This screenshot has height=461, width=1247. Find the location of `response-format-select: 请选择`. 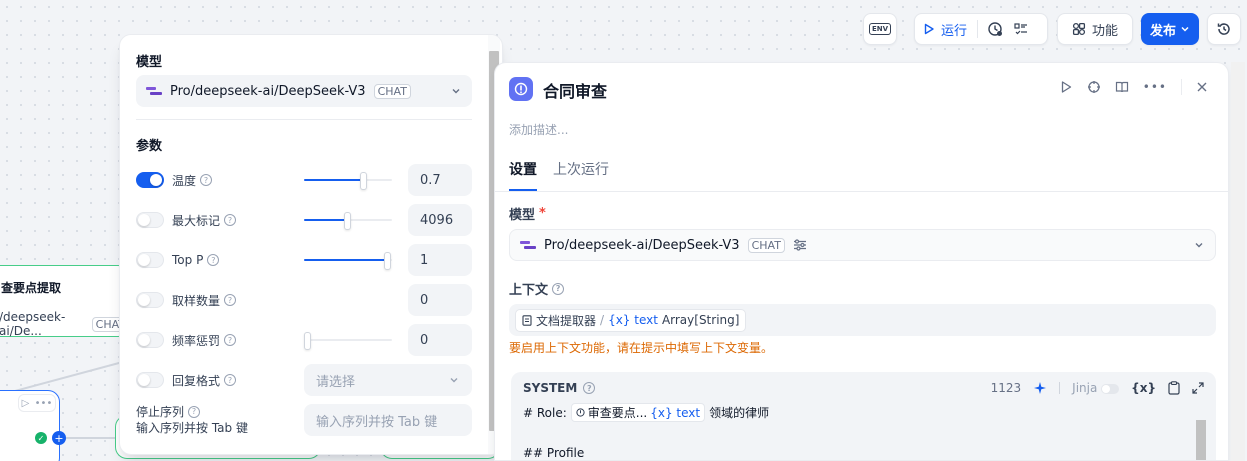

response-format-select: 请选择 is located at coordinates (388, 380).